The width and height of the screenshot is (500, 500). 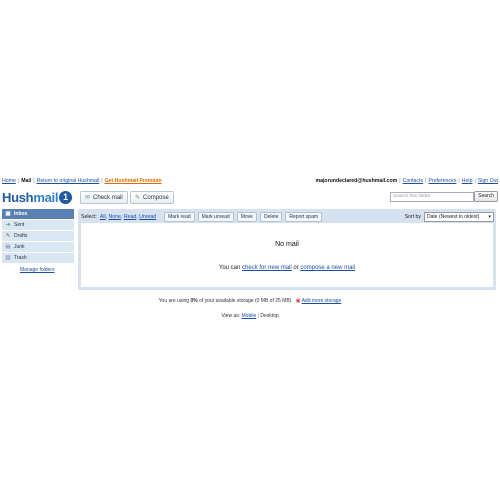 What do you see at coordinates (356, 181) in the screenshot?
I see `account-email: majorundeclared@hushmail.com` at bounding box center [356, 181].